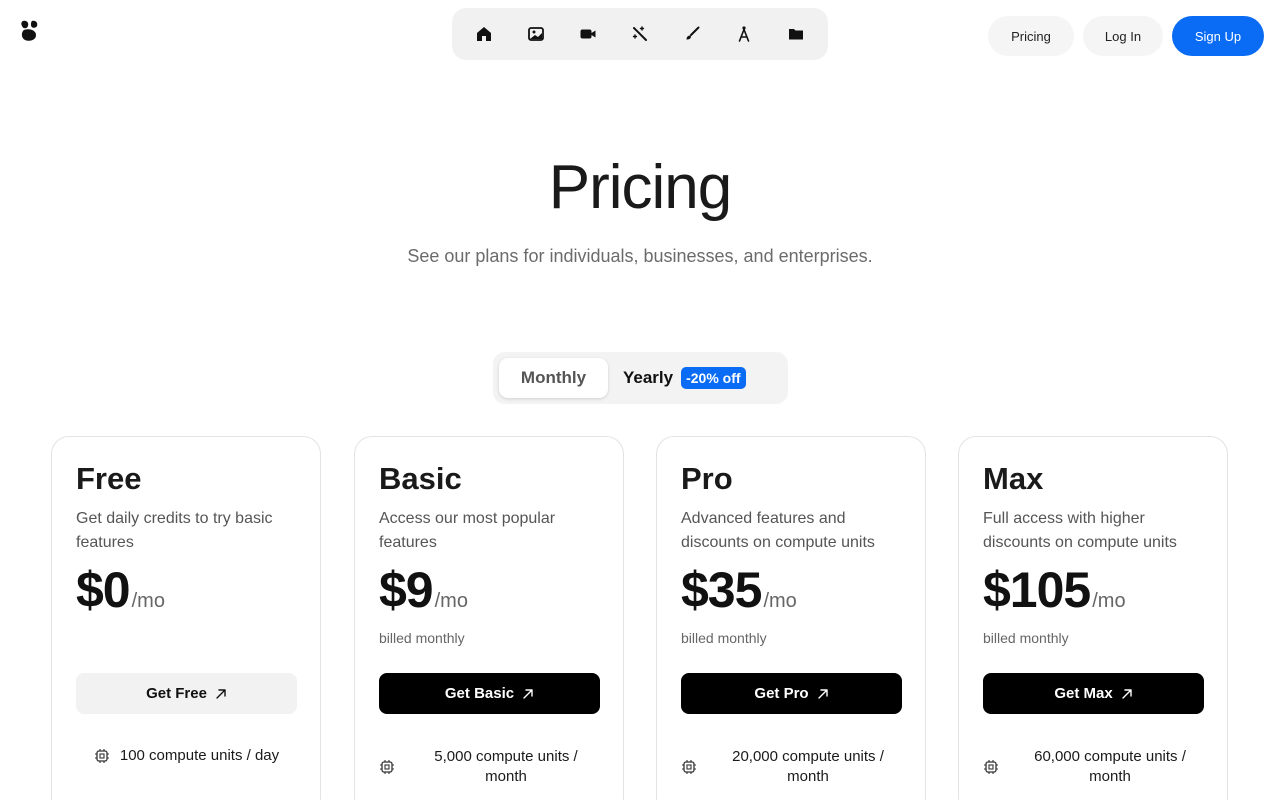  I want to click on cta-label: Get Basic, so click(479, 693).